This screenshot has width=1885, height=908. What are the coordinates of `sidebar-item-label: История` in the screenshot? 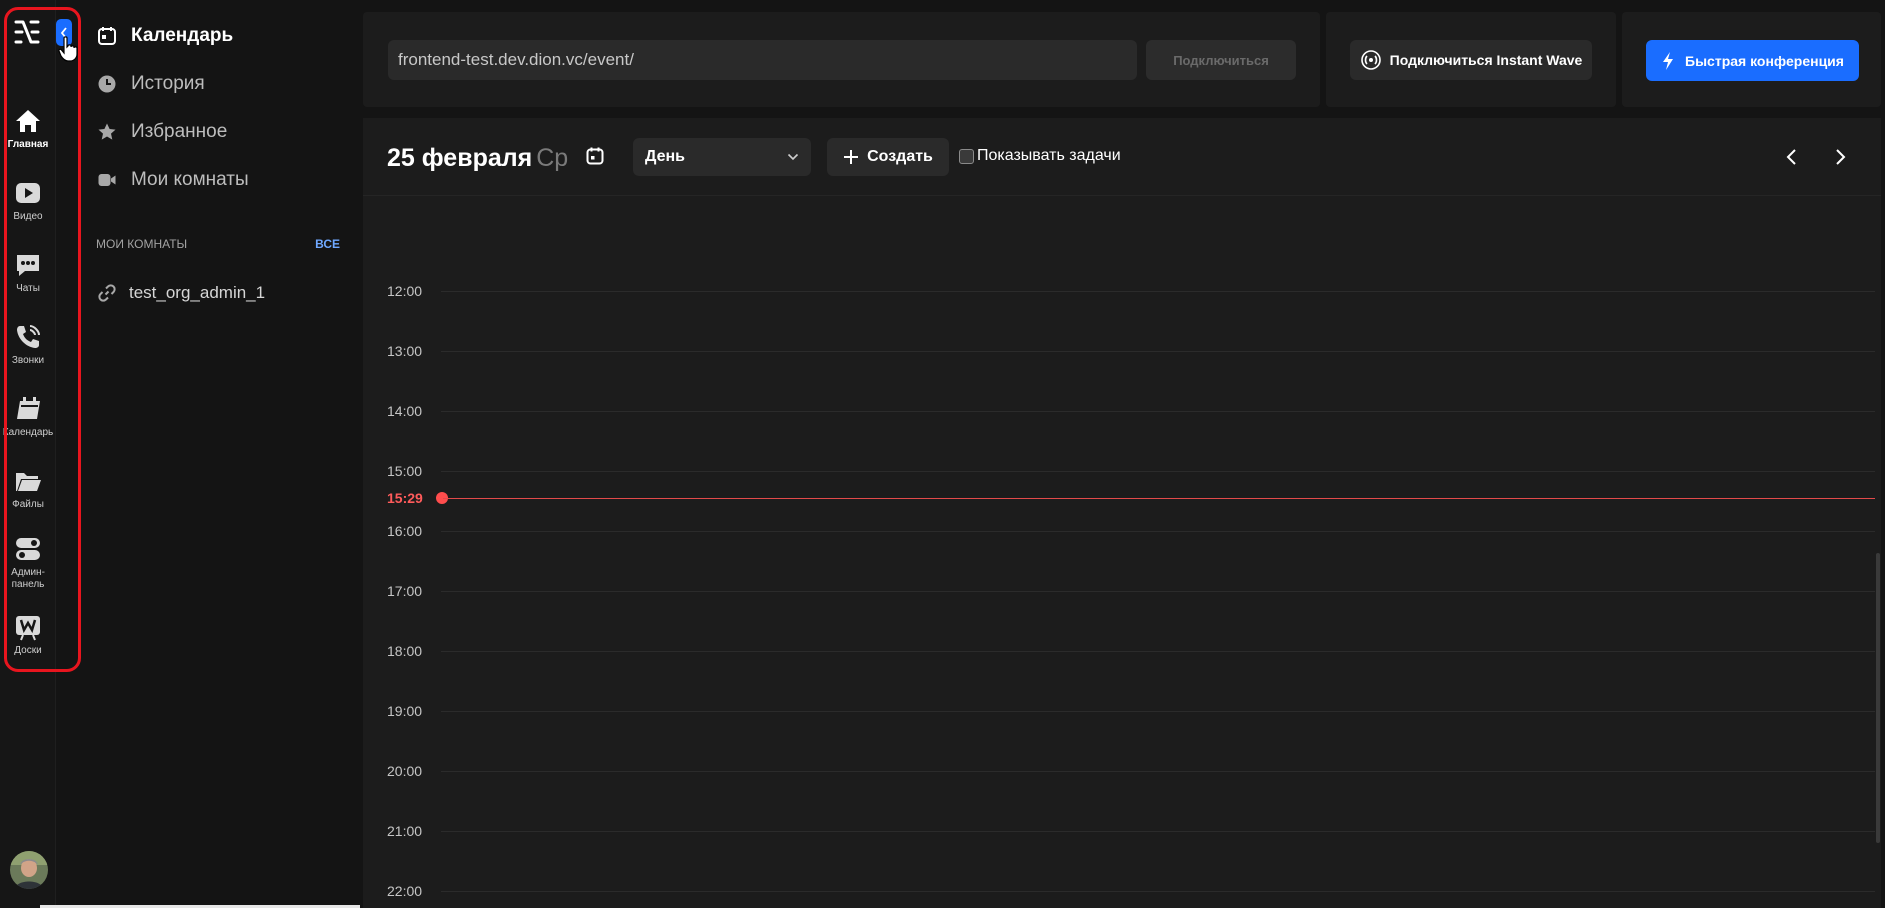 It's located at (168, 83).